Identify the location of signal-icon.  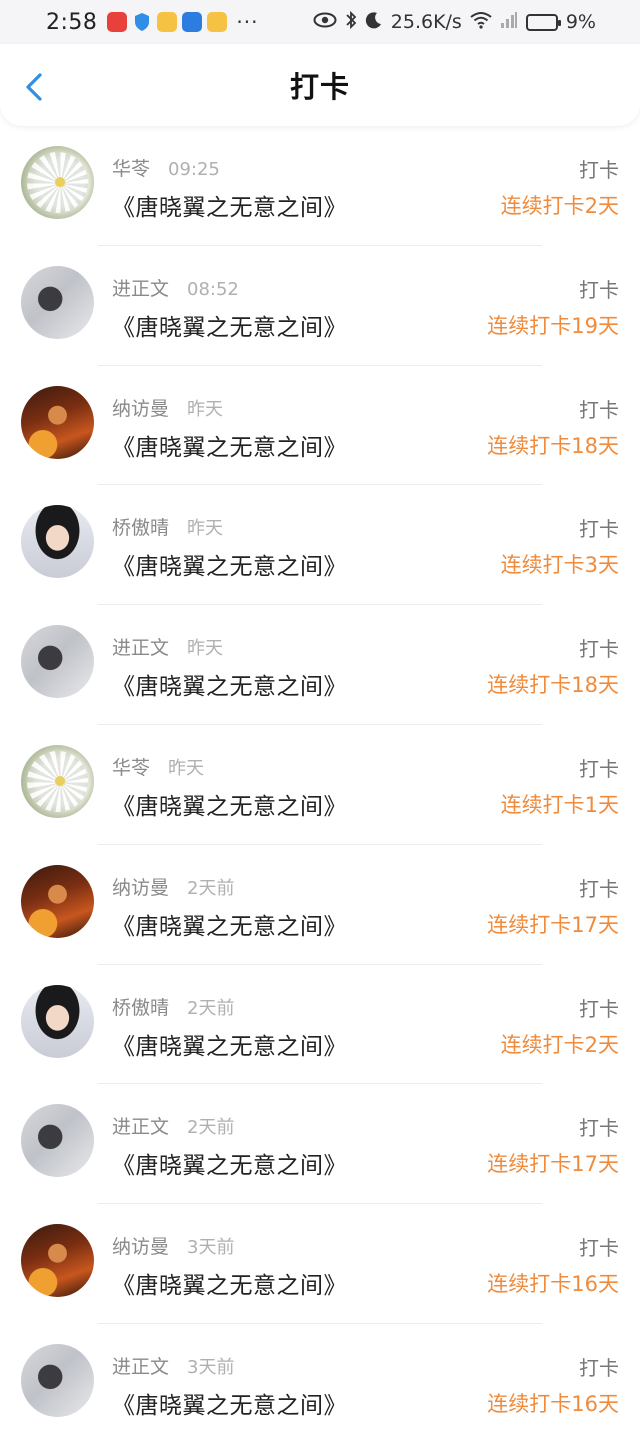
(509, 22).